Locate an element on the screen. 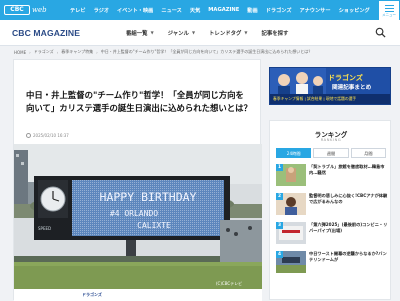 The width and height of the screenshot is (400, 301). ranking-item-text: 「契トラブル」旅館を徹底取材…韓島市内…騒然 is located at coordinates (347, 169).